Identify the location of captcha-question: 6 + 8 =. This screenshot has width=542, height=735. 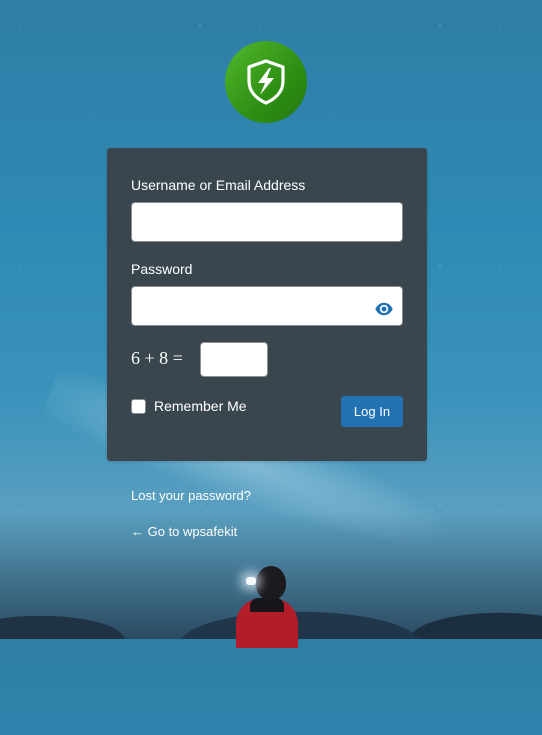
(157, 358).